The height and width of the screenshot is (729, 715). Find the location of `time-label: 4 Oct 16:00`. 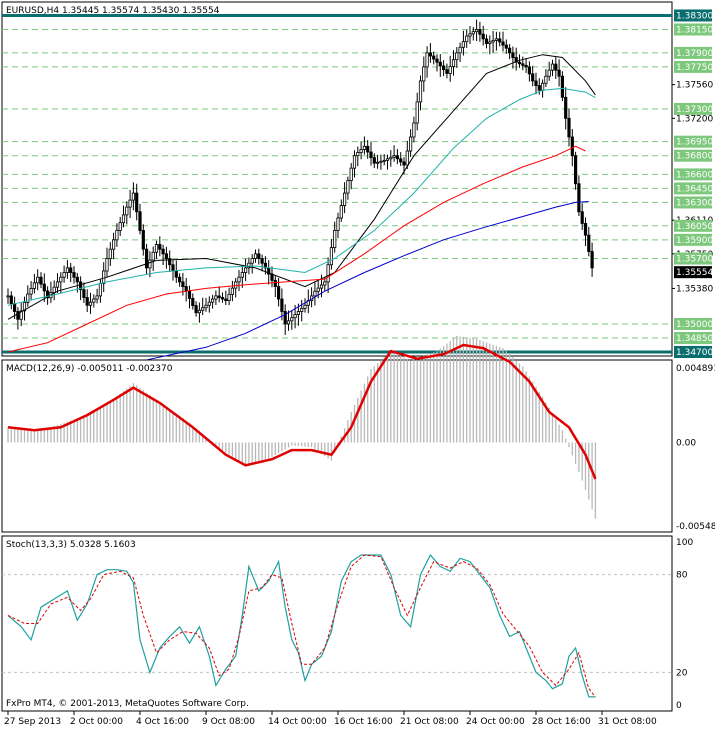

time-label: 4 Oct 16:00 is located at coordinates (162, 722).